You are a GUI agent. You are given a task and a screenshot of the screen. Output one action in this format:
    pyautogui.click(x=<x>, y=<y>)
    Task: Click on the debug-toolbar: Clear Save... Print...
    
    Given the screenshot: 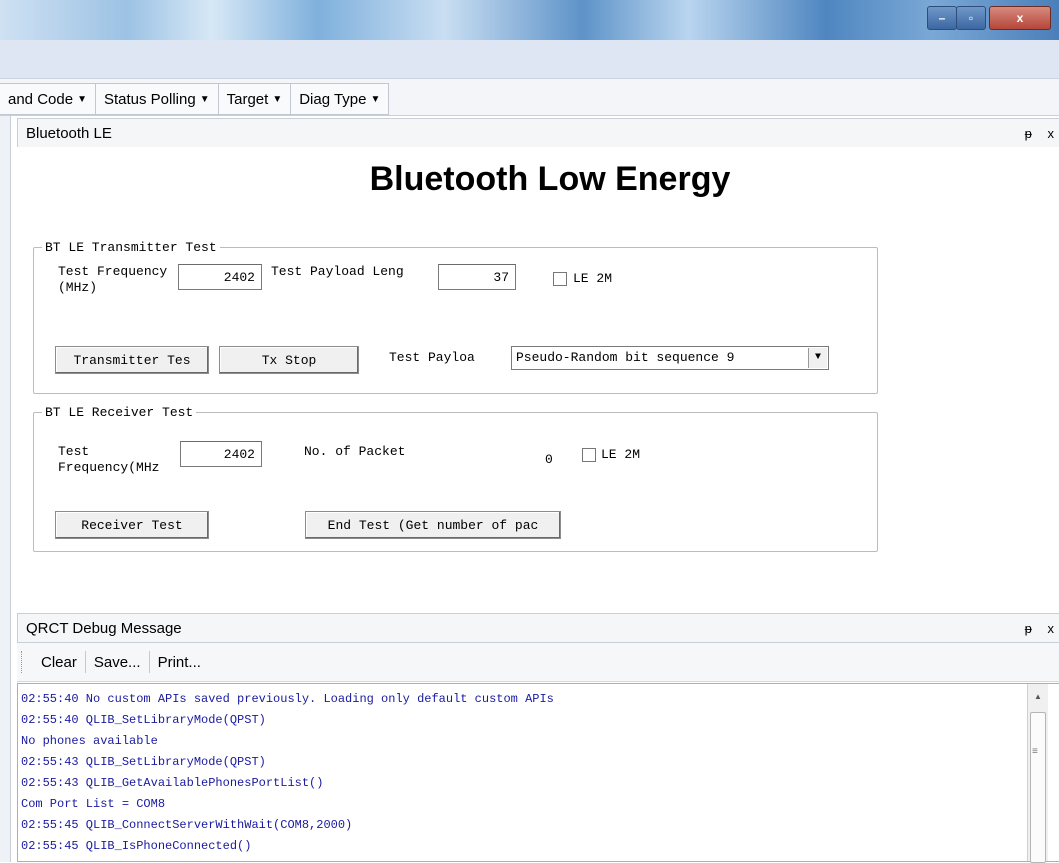 What is the action you would take?
    pyautogui.click(x=538, y=662)
    